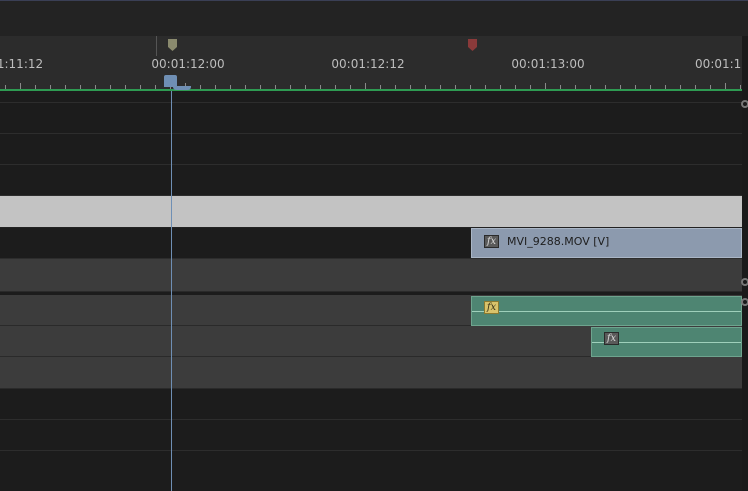 The height and width of the screenshot is (491, 748). I want to click on ruler-edge, so click(745, 63).